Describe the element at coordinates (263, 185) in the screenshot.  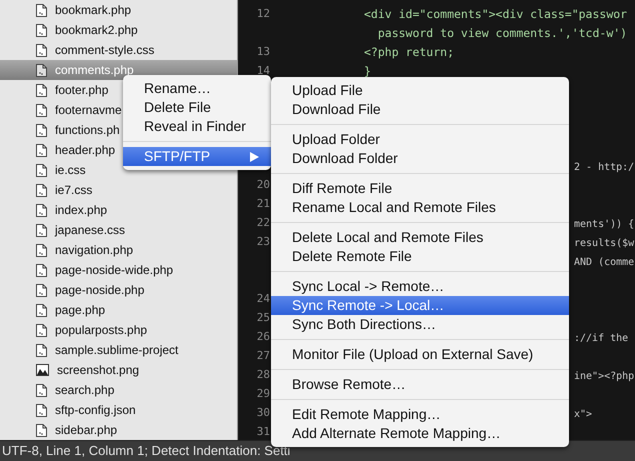
I see `line-number: 20` at that location.